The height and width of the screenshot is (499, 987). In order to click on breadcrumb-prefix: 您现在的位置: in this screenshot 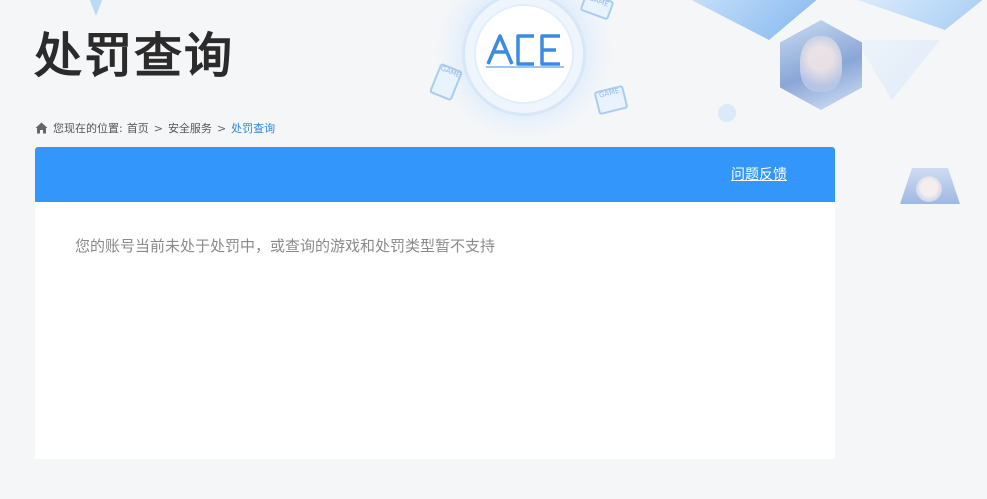, I will do `click(88, 128)`.